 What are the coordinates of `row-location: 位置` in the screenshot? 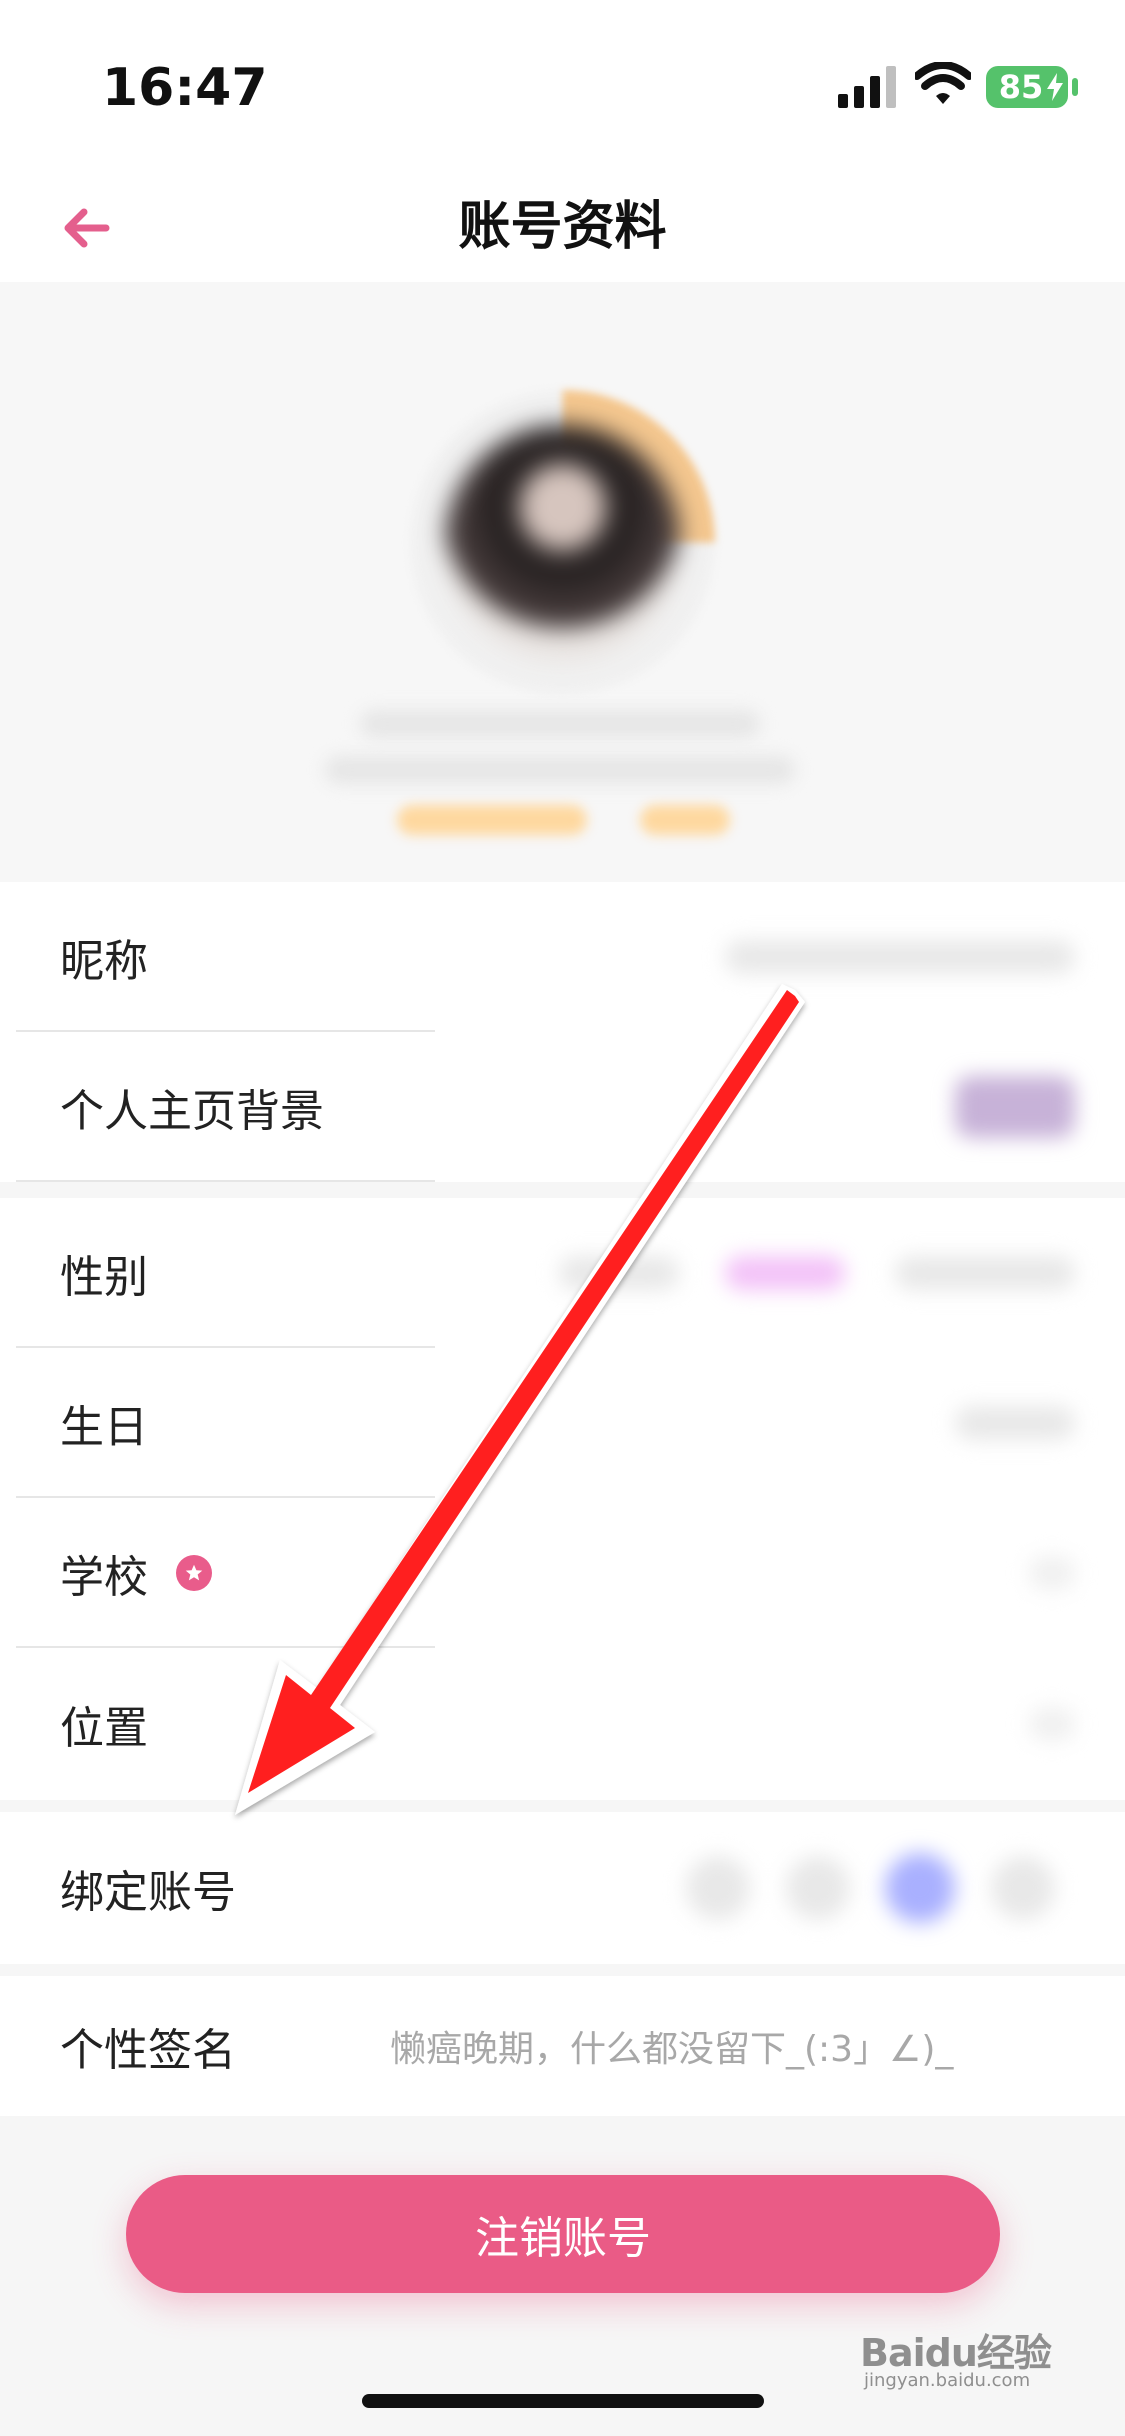 It's located at (562, 1724).